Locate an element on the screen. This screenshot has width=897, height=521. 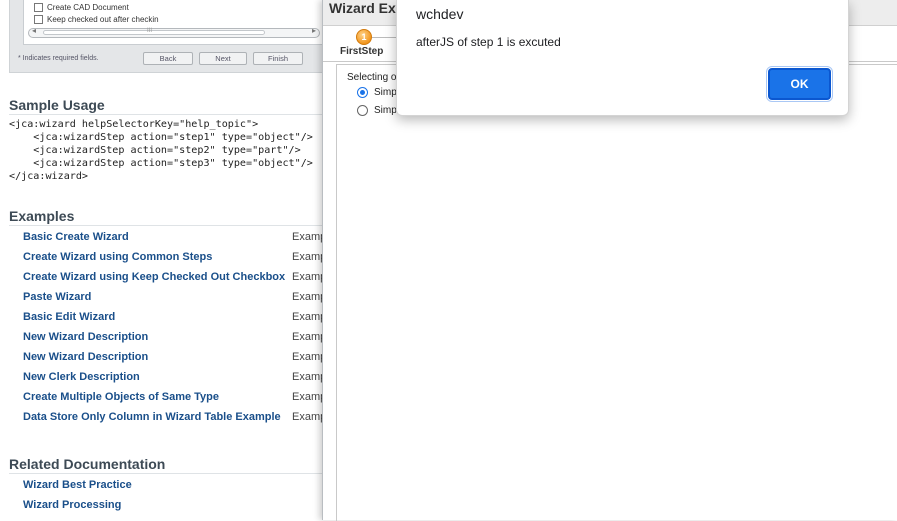
example-row: Basic Create Wizard Examp is located at coordinates (175, 241).